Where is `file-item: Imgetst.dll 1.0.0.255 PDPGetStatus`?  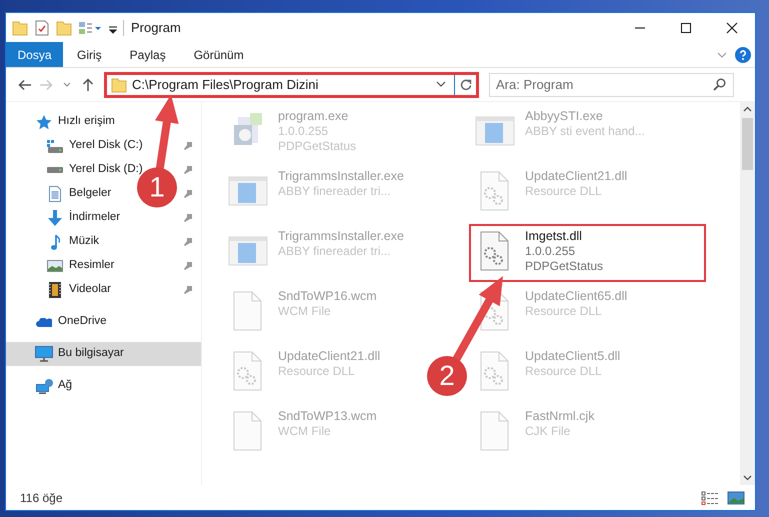 file-item: Imgetst.dll 1.0.0.255 PDPGetStatus is located at coordinates (587, 253).